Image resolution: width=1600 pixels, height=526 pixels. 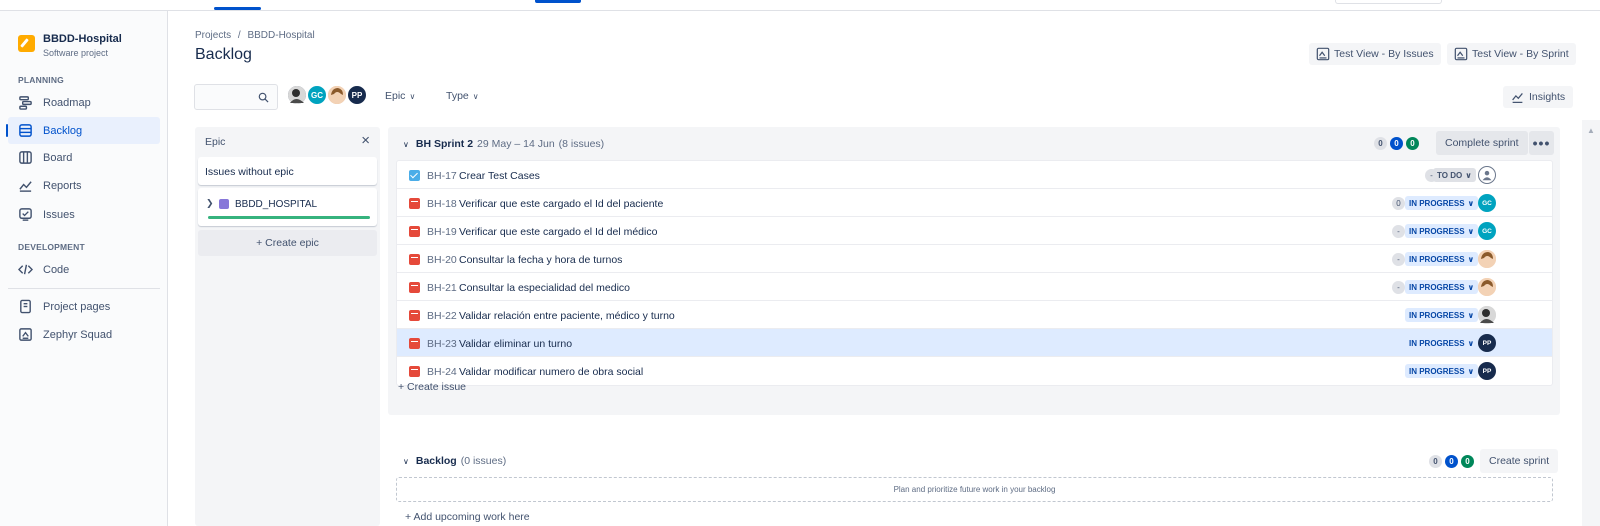 What do you see at coordinates (1388, 2) in the screenshot?
I see `top-nav-search-field` at bounding box center [1388, 2].